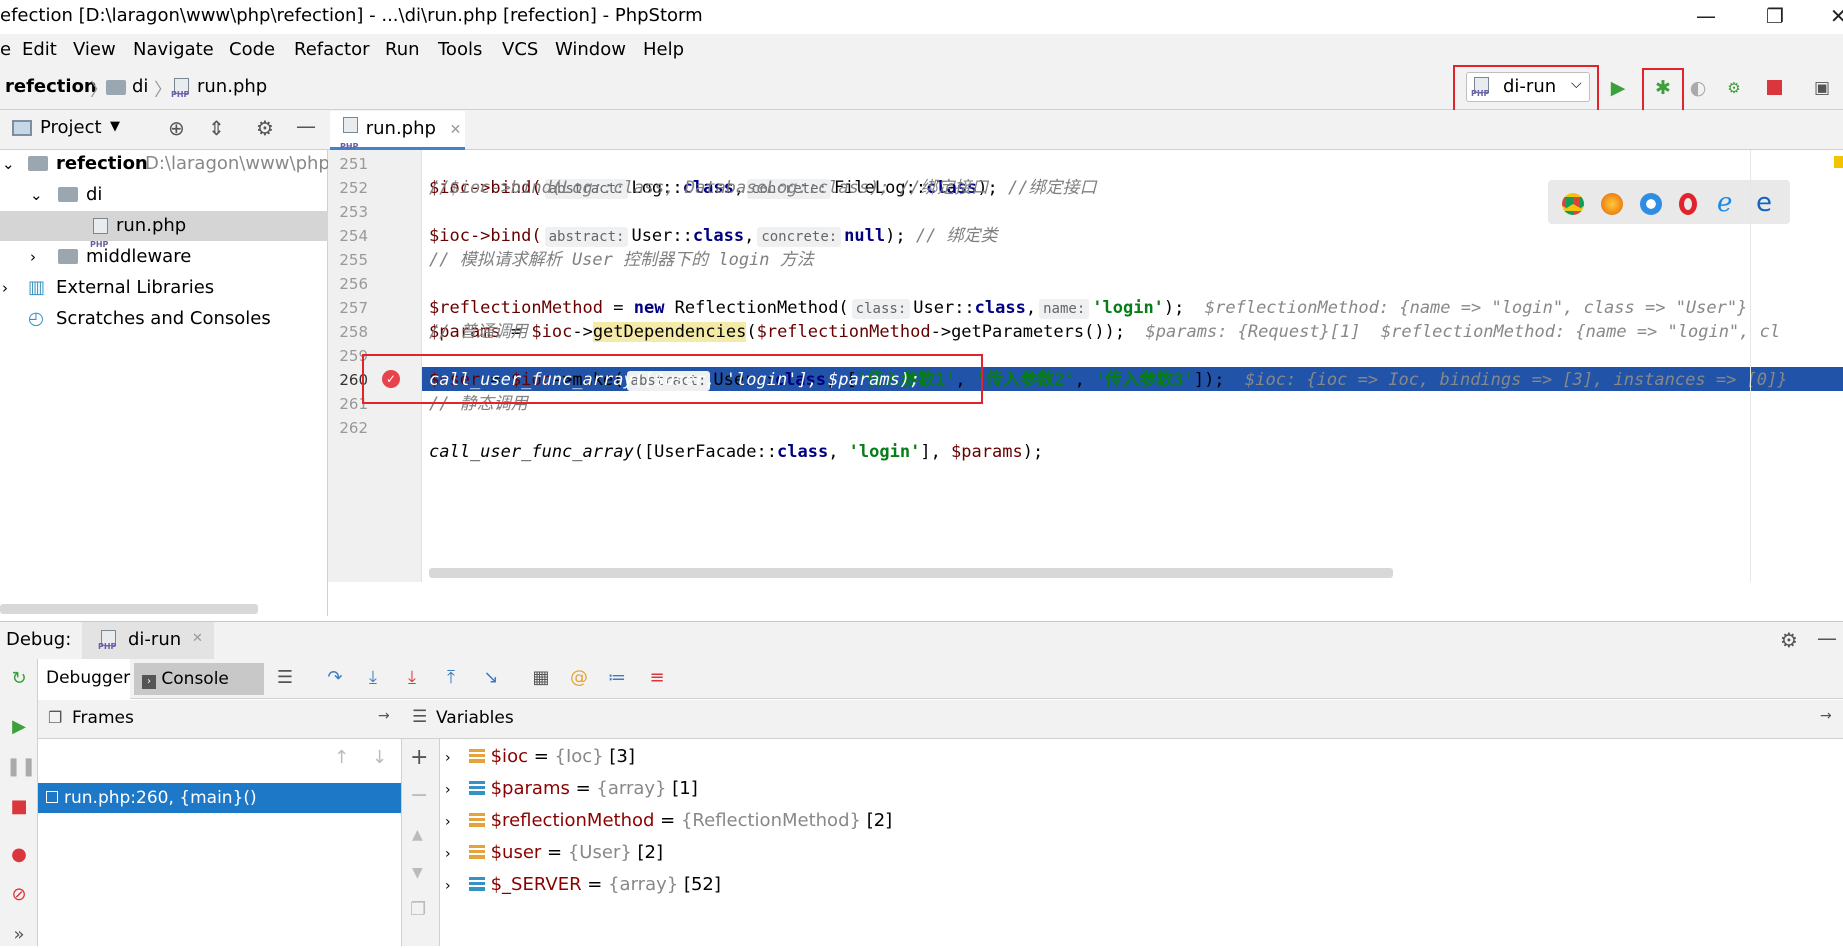 The height and width of the screenshot is (948, 1843). Describe the element at coordinates (164, 257) in the screenshot. I see `tree-item-middleware: › middleware` at that location.